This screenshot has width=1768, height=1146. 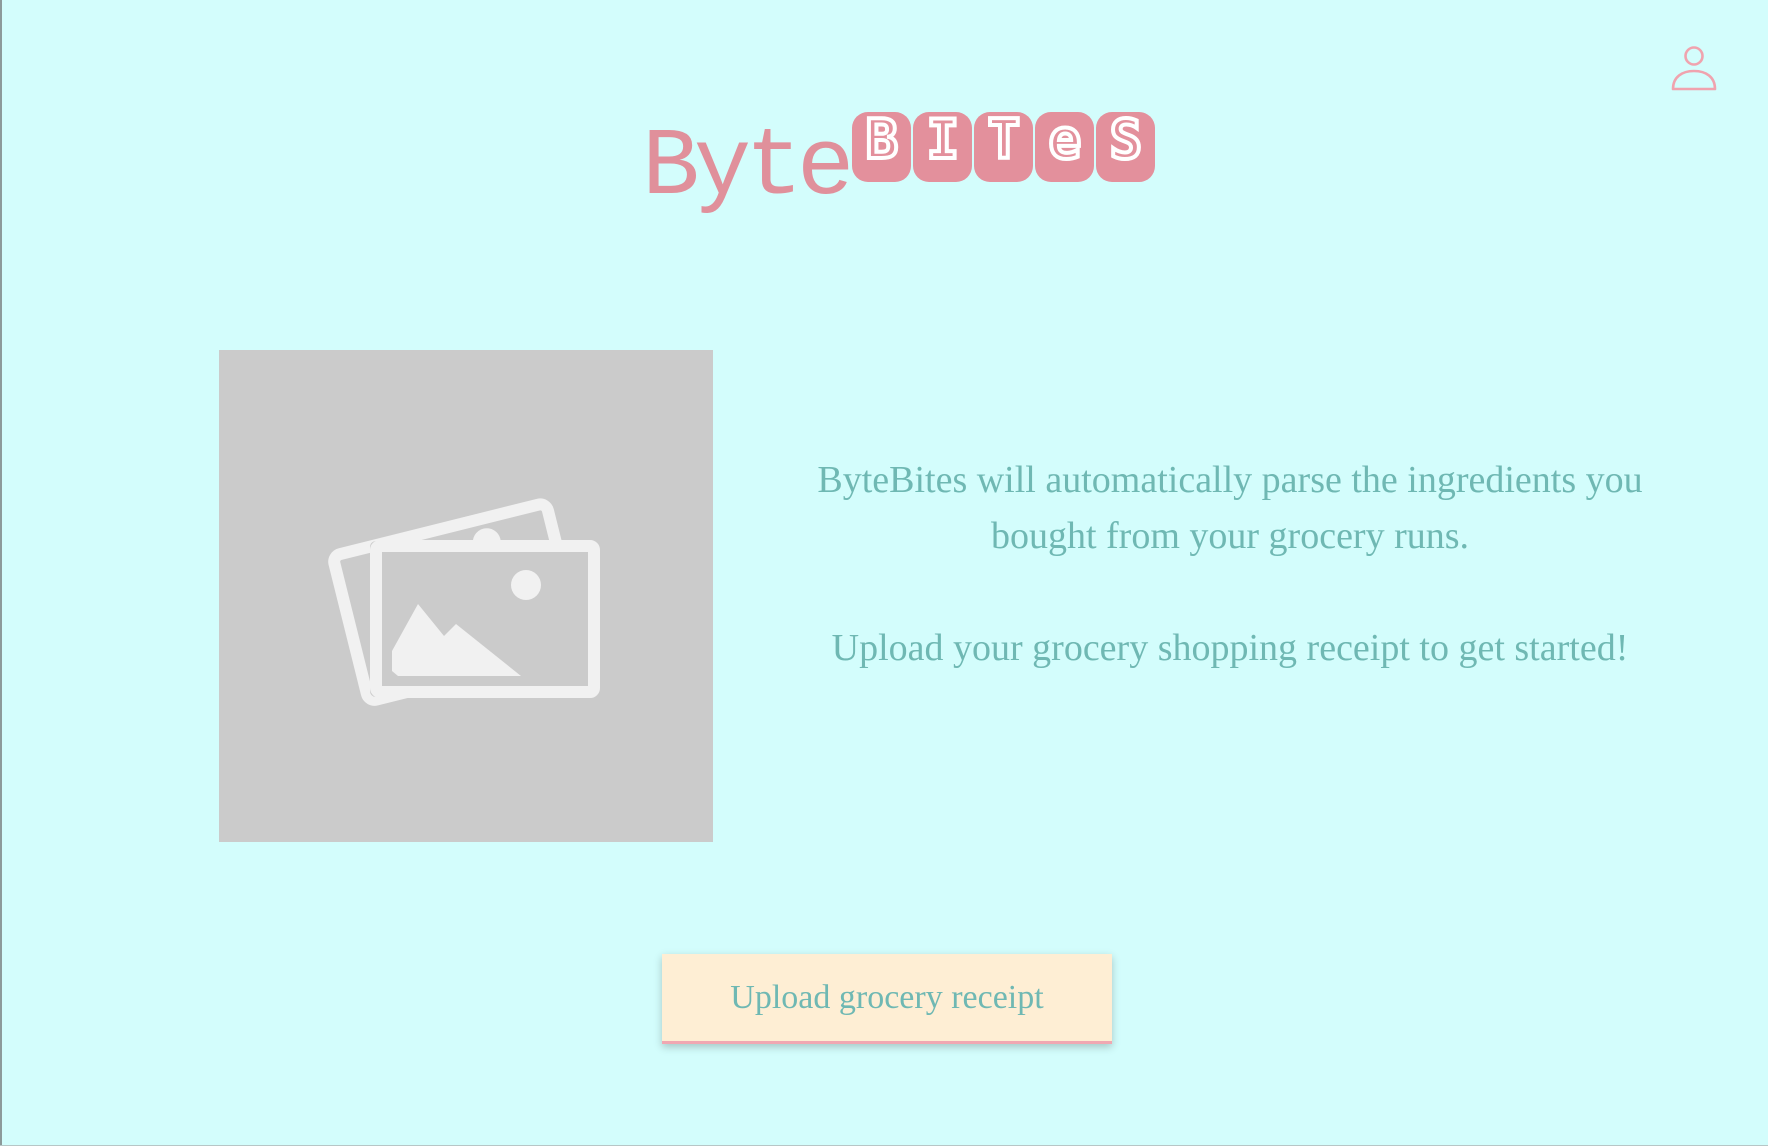 I want to click on logo-tile: B, so click(x=882, y=146).